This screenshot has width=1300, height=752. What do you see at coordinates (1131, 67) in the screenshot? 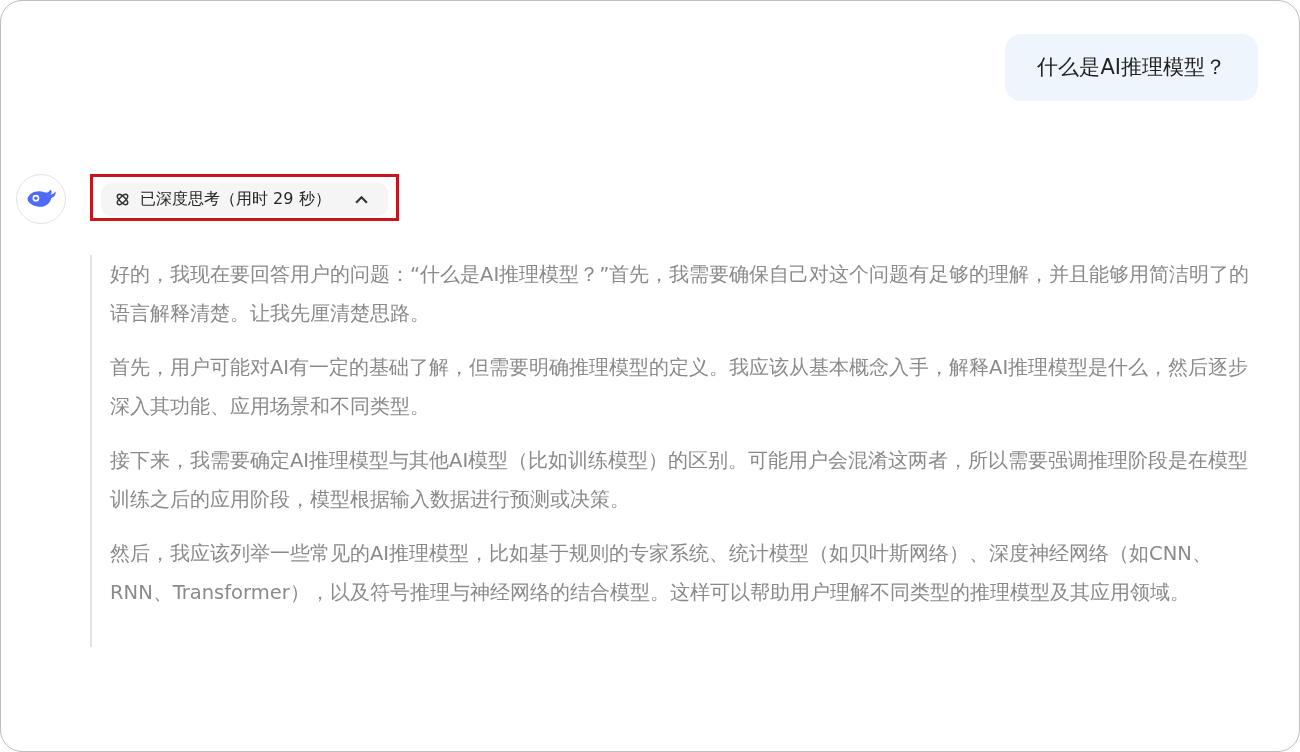
I see `user-message: 什么是AI推理模型？` at bounding box center [1131, 67].